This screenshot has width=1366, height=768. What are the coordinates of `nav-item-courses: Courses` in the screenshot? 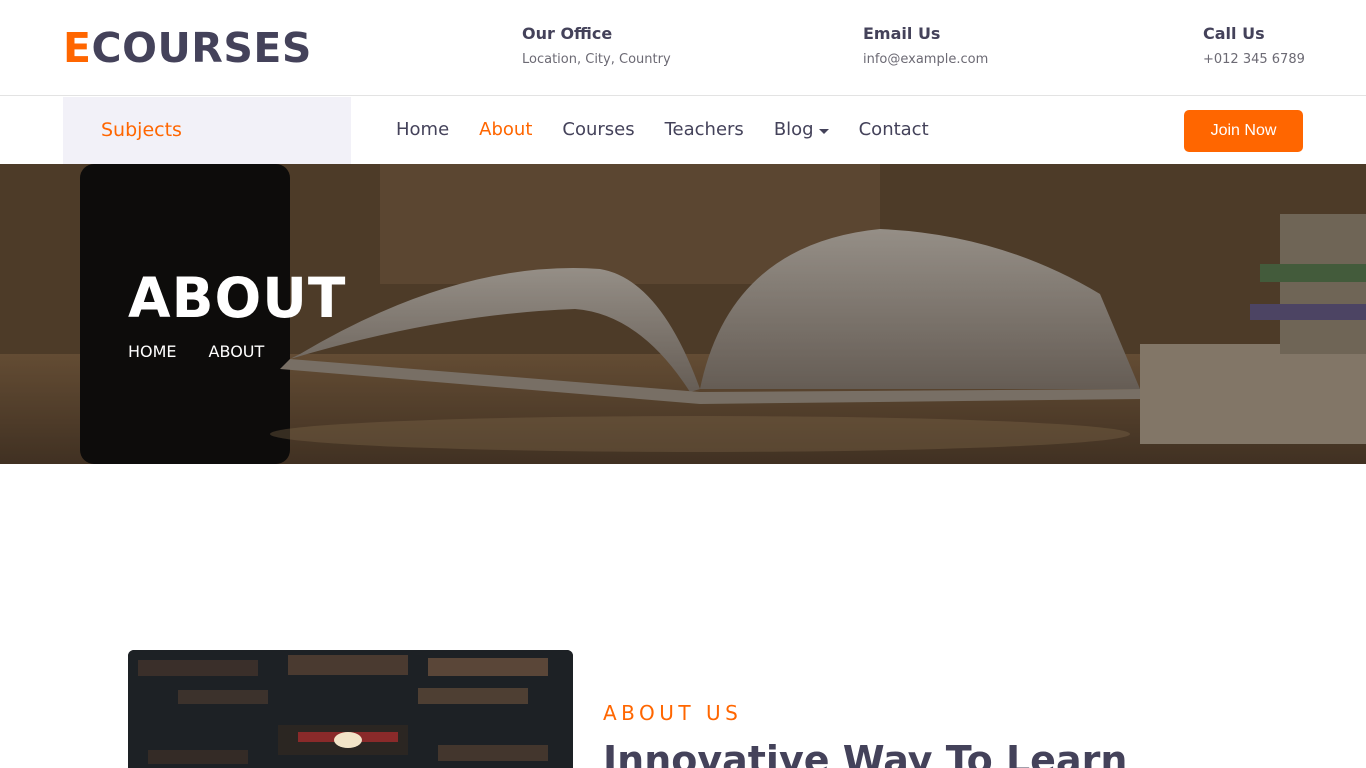 It's located at (598, 130).